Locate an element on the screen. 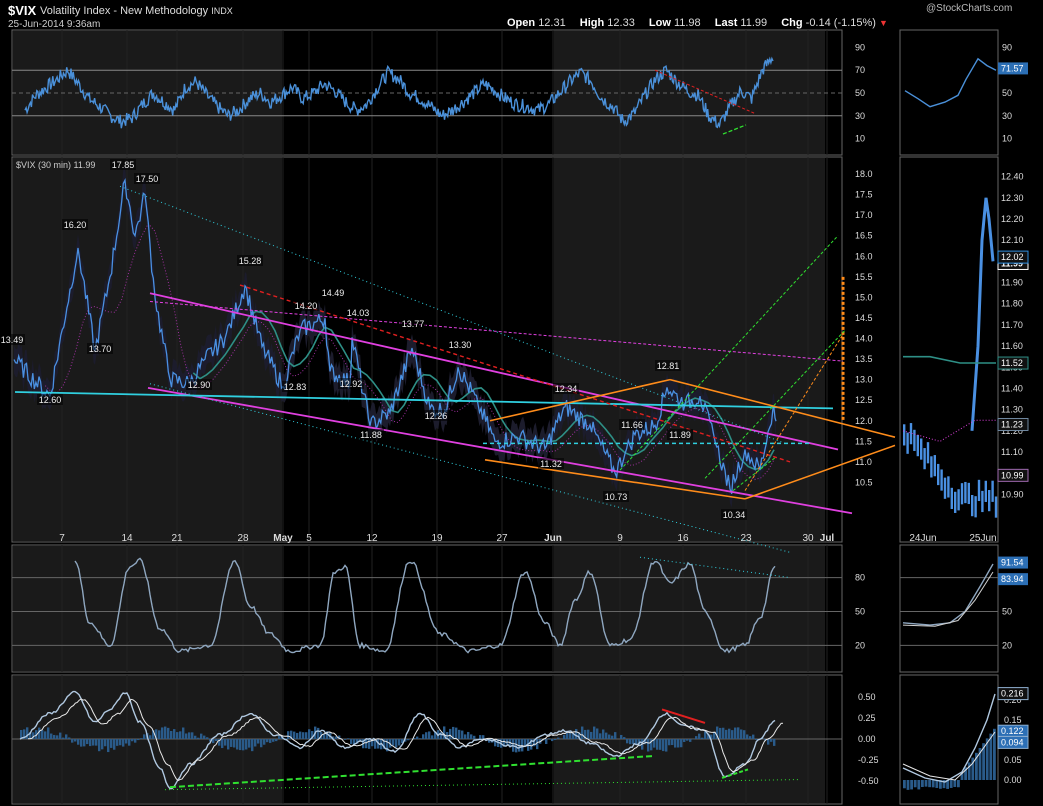 This screenshot has width=1043, height=806. intraday-rsi-y-tick: 10 is located at coordinates (1007, 139).